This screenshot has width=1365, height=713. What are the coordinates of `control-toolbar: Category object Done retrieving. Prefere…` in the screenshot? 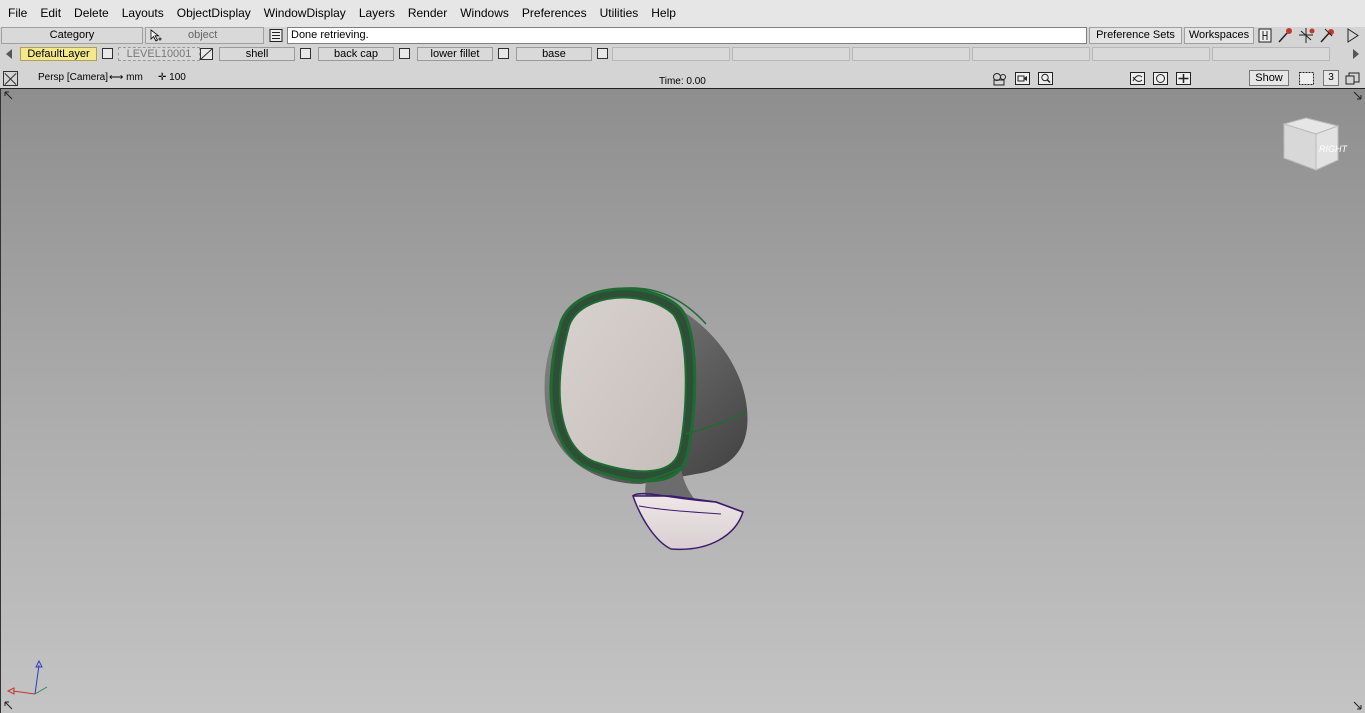 It's located at (682, 36).